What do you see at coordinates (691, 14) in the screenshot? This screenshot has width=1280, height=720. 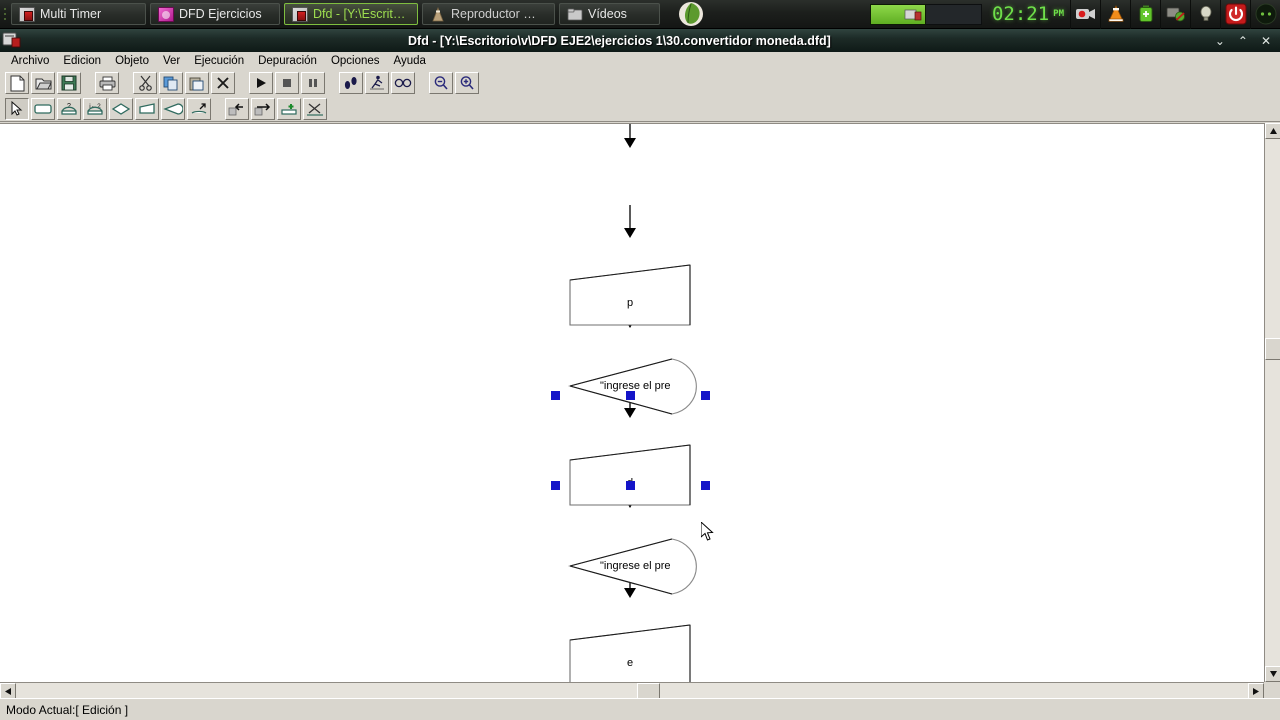 I see `application-menu-button` at bounding box center [691, 14].